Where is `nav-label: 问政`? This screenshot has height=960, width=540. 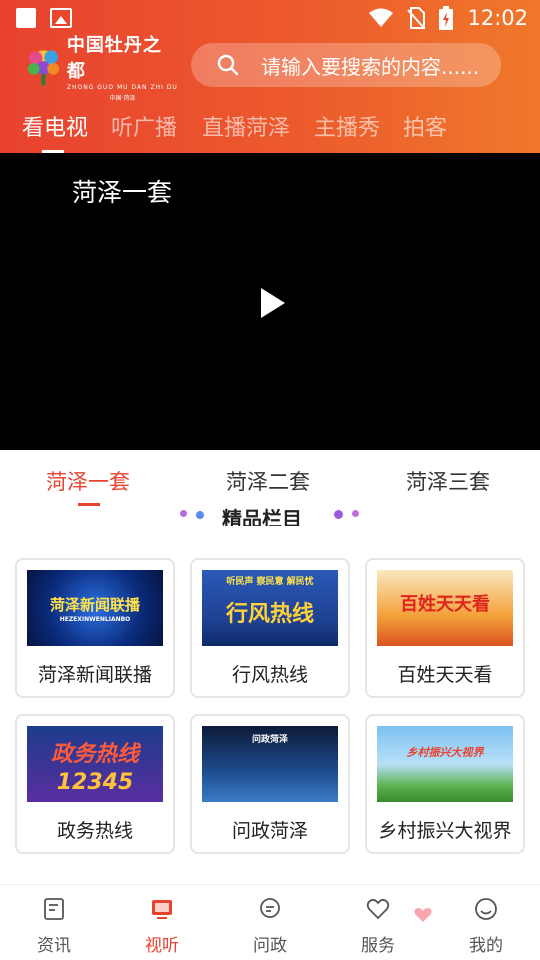 nav-label: 问政 is located at coordinates (270, 946).